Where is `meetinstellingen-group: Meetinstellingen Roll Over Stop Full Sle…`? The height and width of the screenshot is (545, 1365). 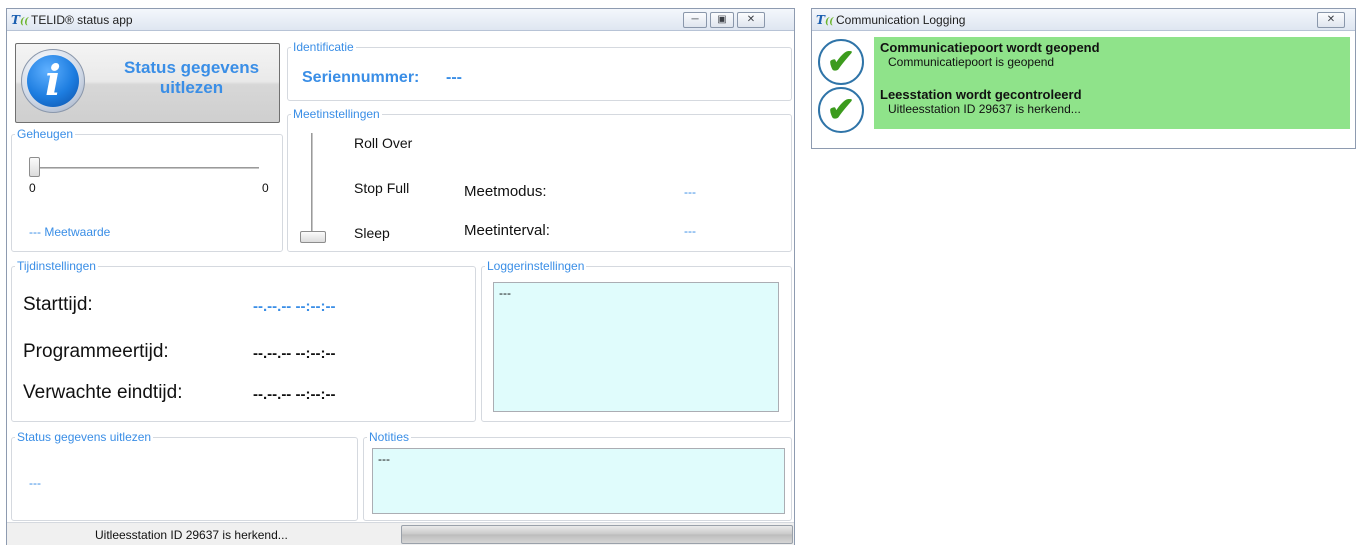
meetinstellingen-group: Meetinstellingen Roll Over Stop Full Sle… is located at coordinates (539, 179).